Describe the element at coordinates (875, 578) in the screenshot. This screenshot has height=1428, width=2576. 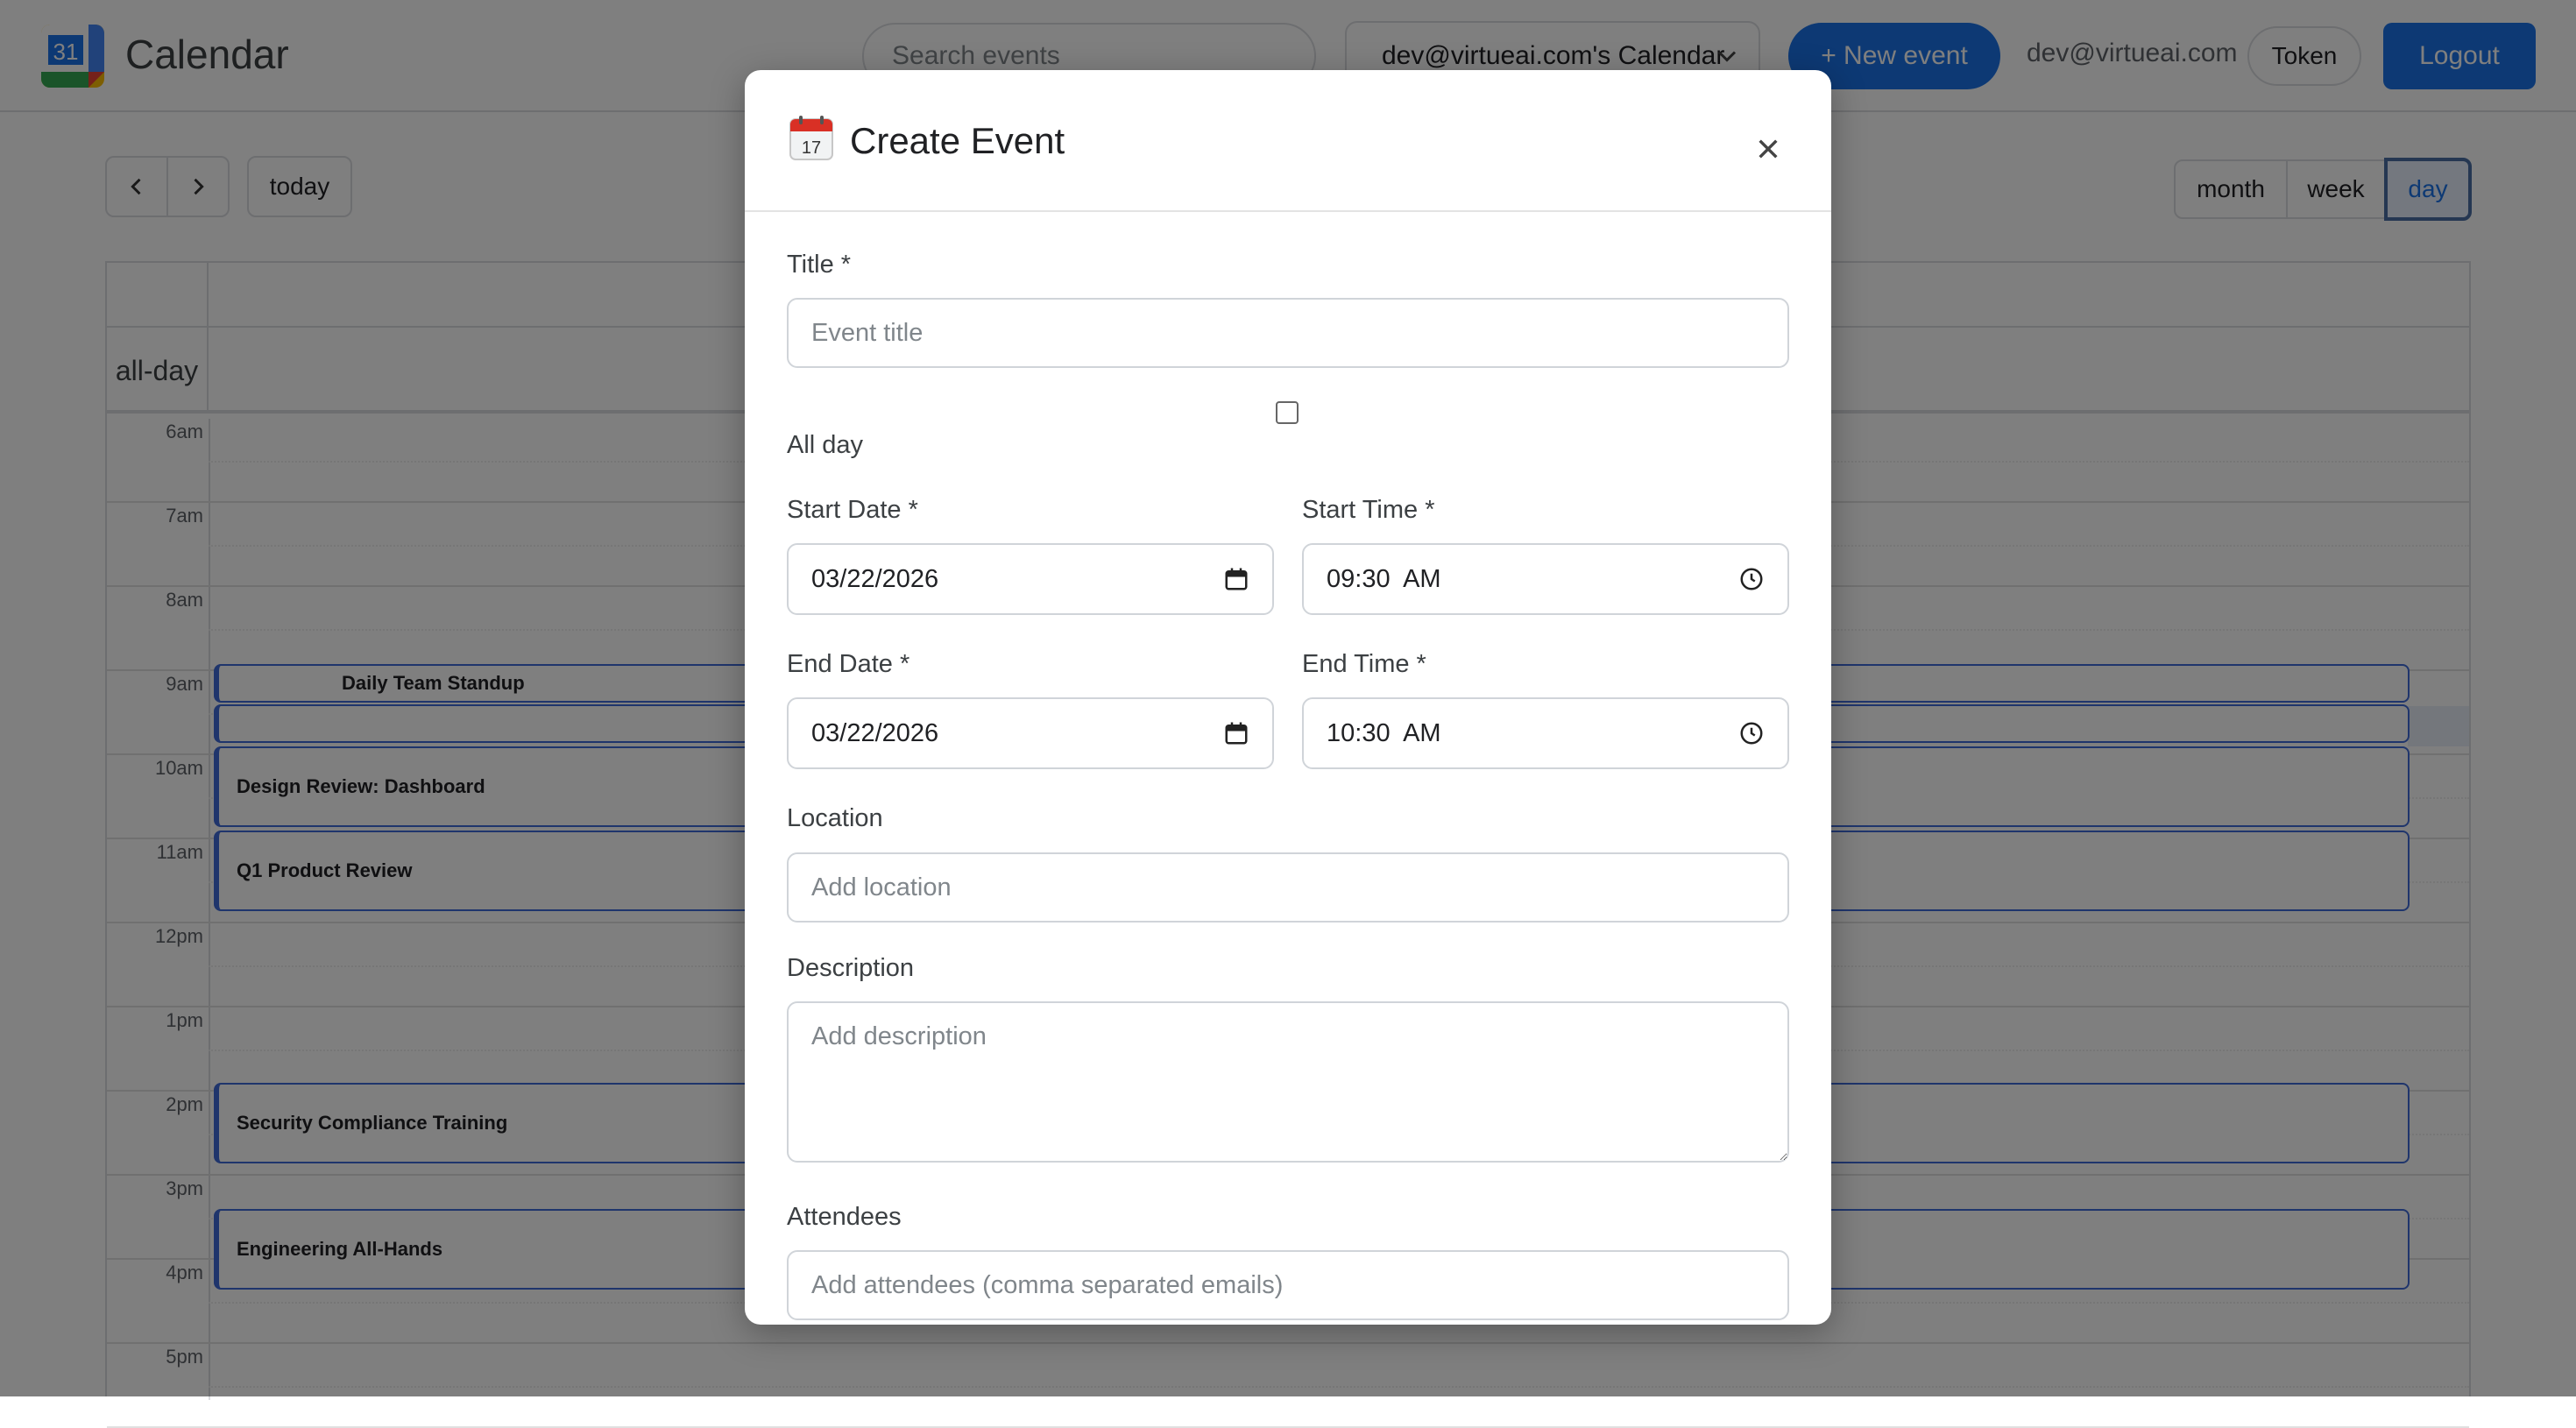
I see `start-date-value: 03/22/2026` at that location.